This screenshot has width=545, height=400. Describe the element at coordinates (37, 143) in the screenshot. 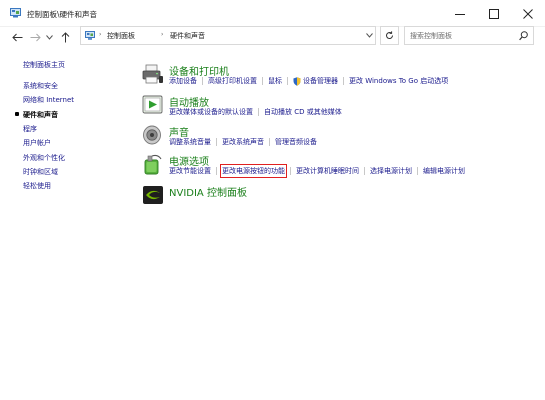

I see `sidebar-item-user-accounts: 用户帐户` at that location.